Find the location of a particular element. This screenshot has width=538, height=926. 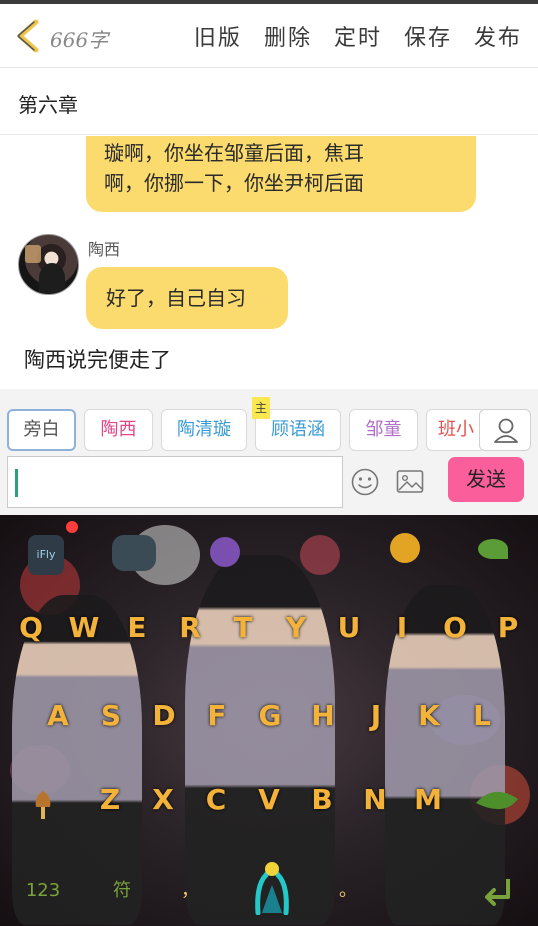

app-header: 666字 旧版 删除 定时 保存 发布 is located at coordinates (269, 36).